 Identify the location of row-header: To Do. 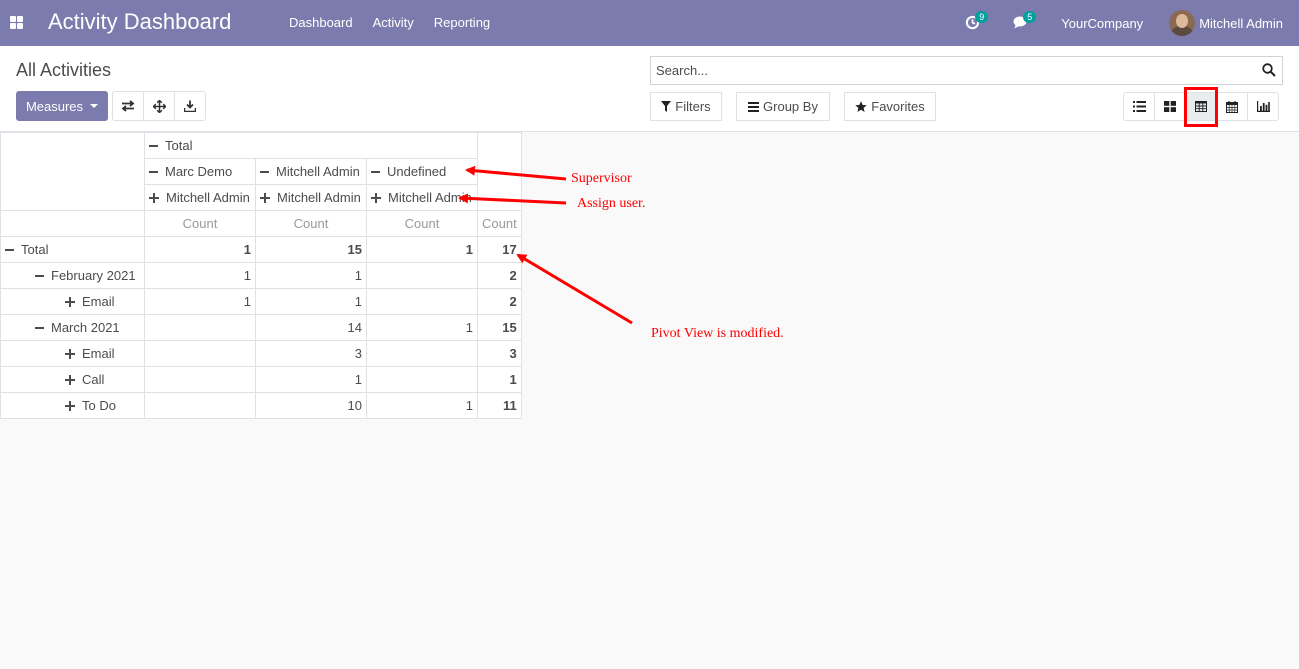
(72, 405).